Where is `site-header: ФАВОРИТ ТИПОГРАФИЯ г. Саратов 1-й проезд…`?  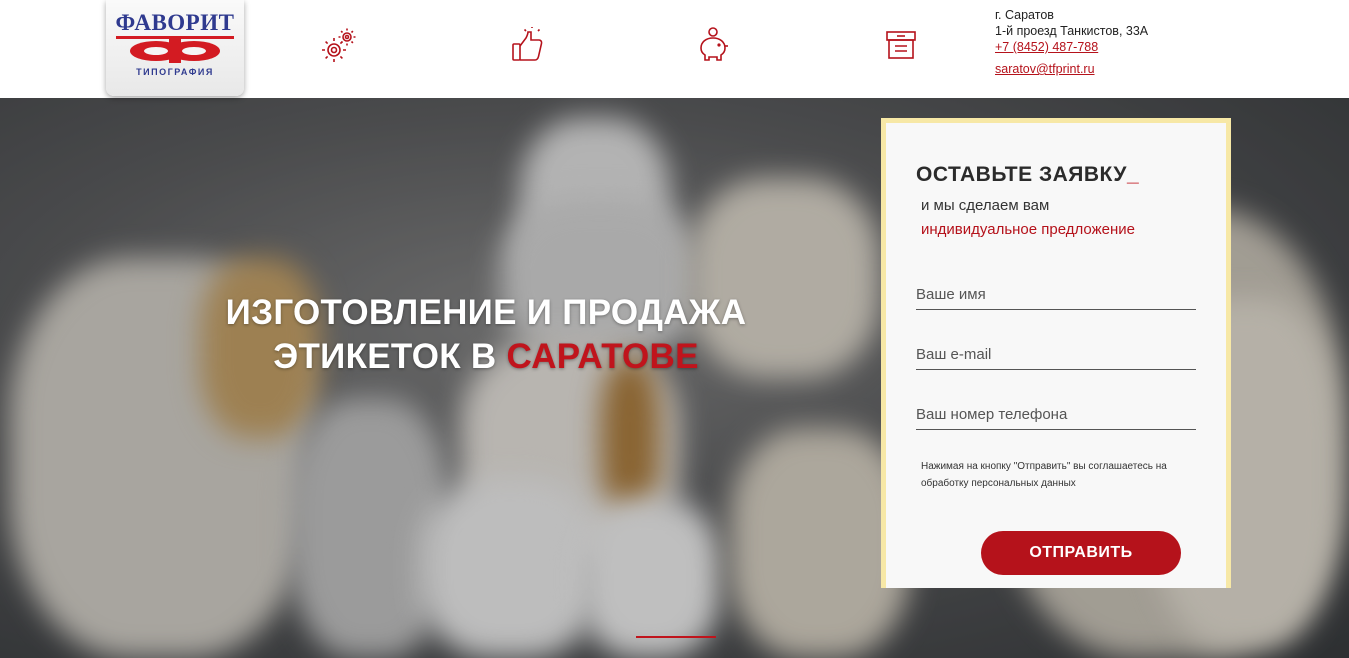 site-header: ФАВОРИТ ТИПОГРАФИЯ г. Саратов 1-й проезд… is located at coordinates (674, 49).